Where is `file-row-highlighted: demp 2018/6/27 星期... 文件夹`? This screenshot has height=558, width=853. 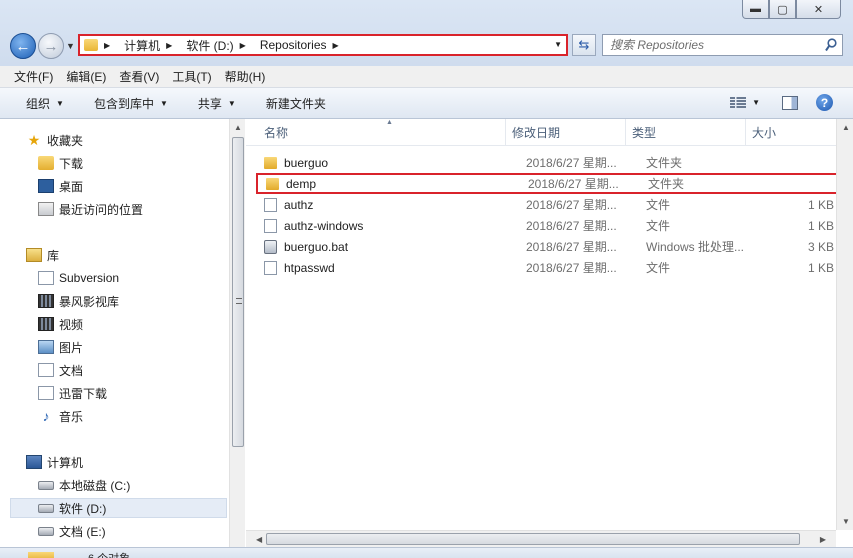
file-row-highlighted: demp 2018/6/27 星期... 文件夹 is located at coordinates (549, 183).